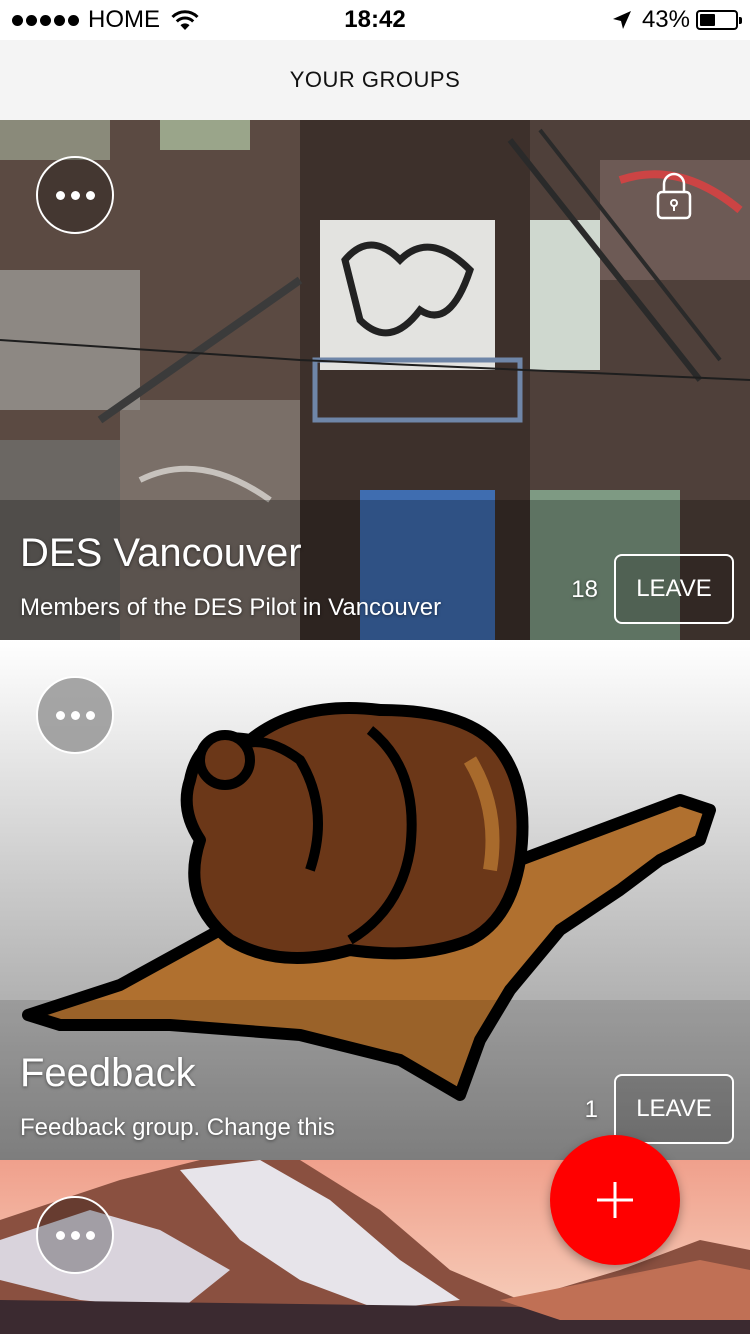 This screenshot has height=1334, width=750. What do you see at coordinates (674, 196) in the screenshot?
I see `lock-icon` at bounding box center [674, 196].